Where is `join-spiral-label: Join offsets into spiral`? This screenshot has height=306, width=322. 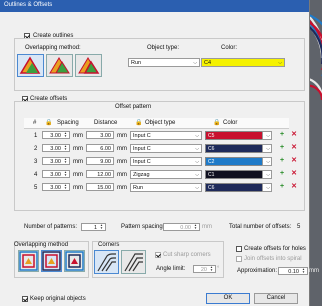
join-spiral-label: Join offsets into spiral is located at coordinates (273, 259).